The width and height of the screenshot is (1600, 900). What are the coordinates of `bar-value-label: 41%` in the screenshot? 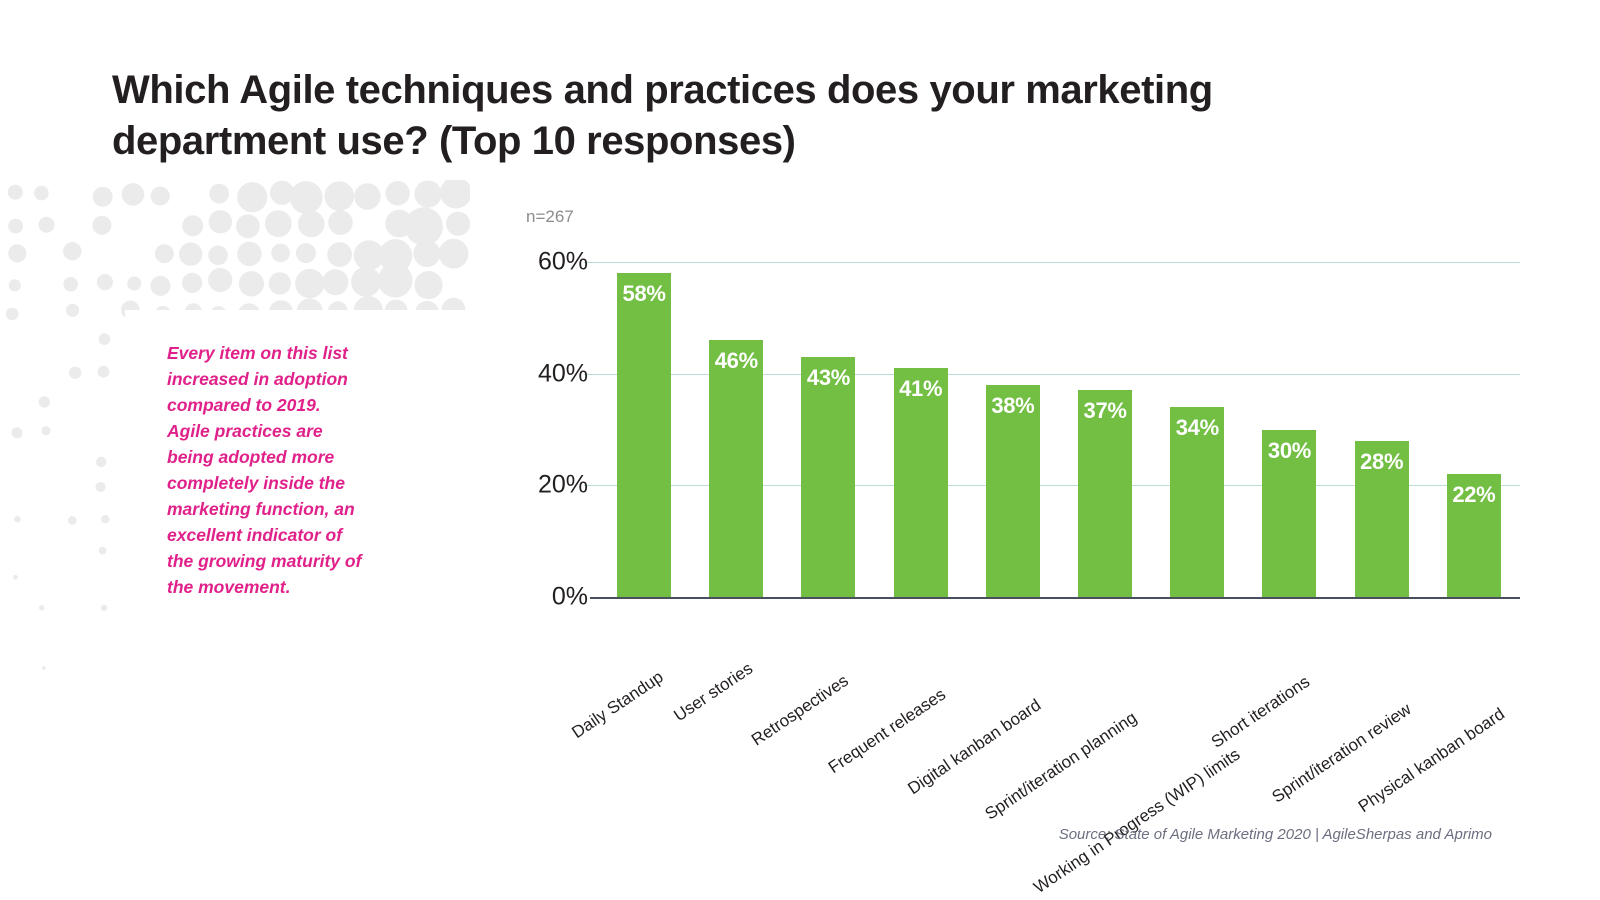 It's located at (921, 389).